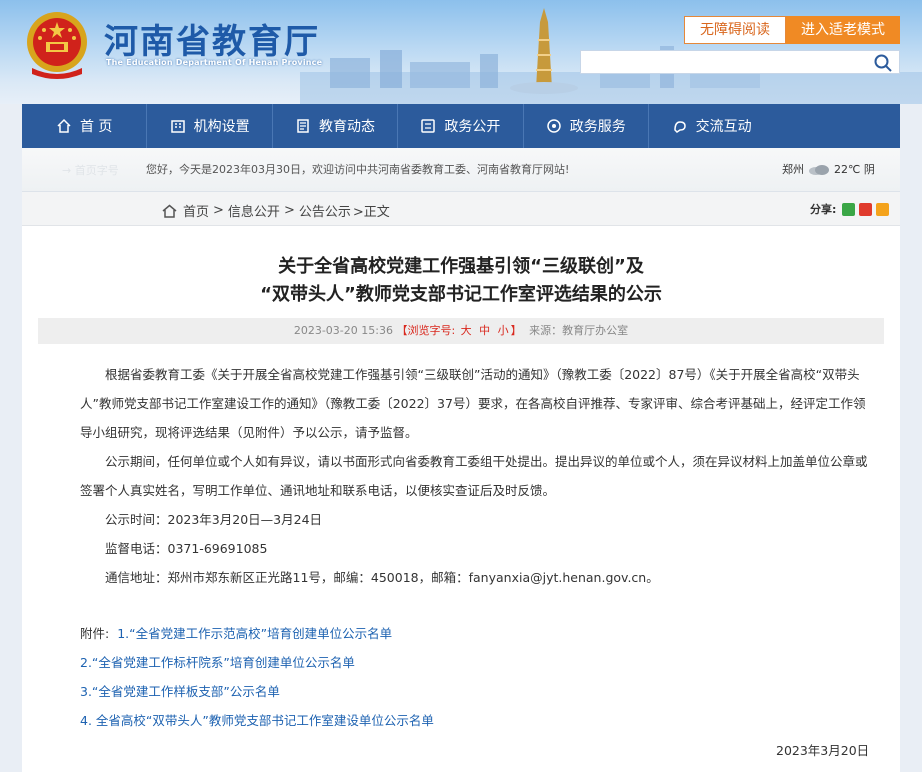  I want to click on attachment-link: 3.“全省党建工作样板支部”公示名单, so click(180, 691).